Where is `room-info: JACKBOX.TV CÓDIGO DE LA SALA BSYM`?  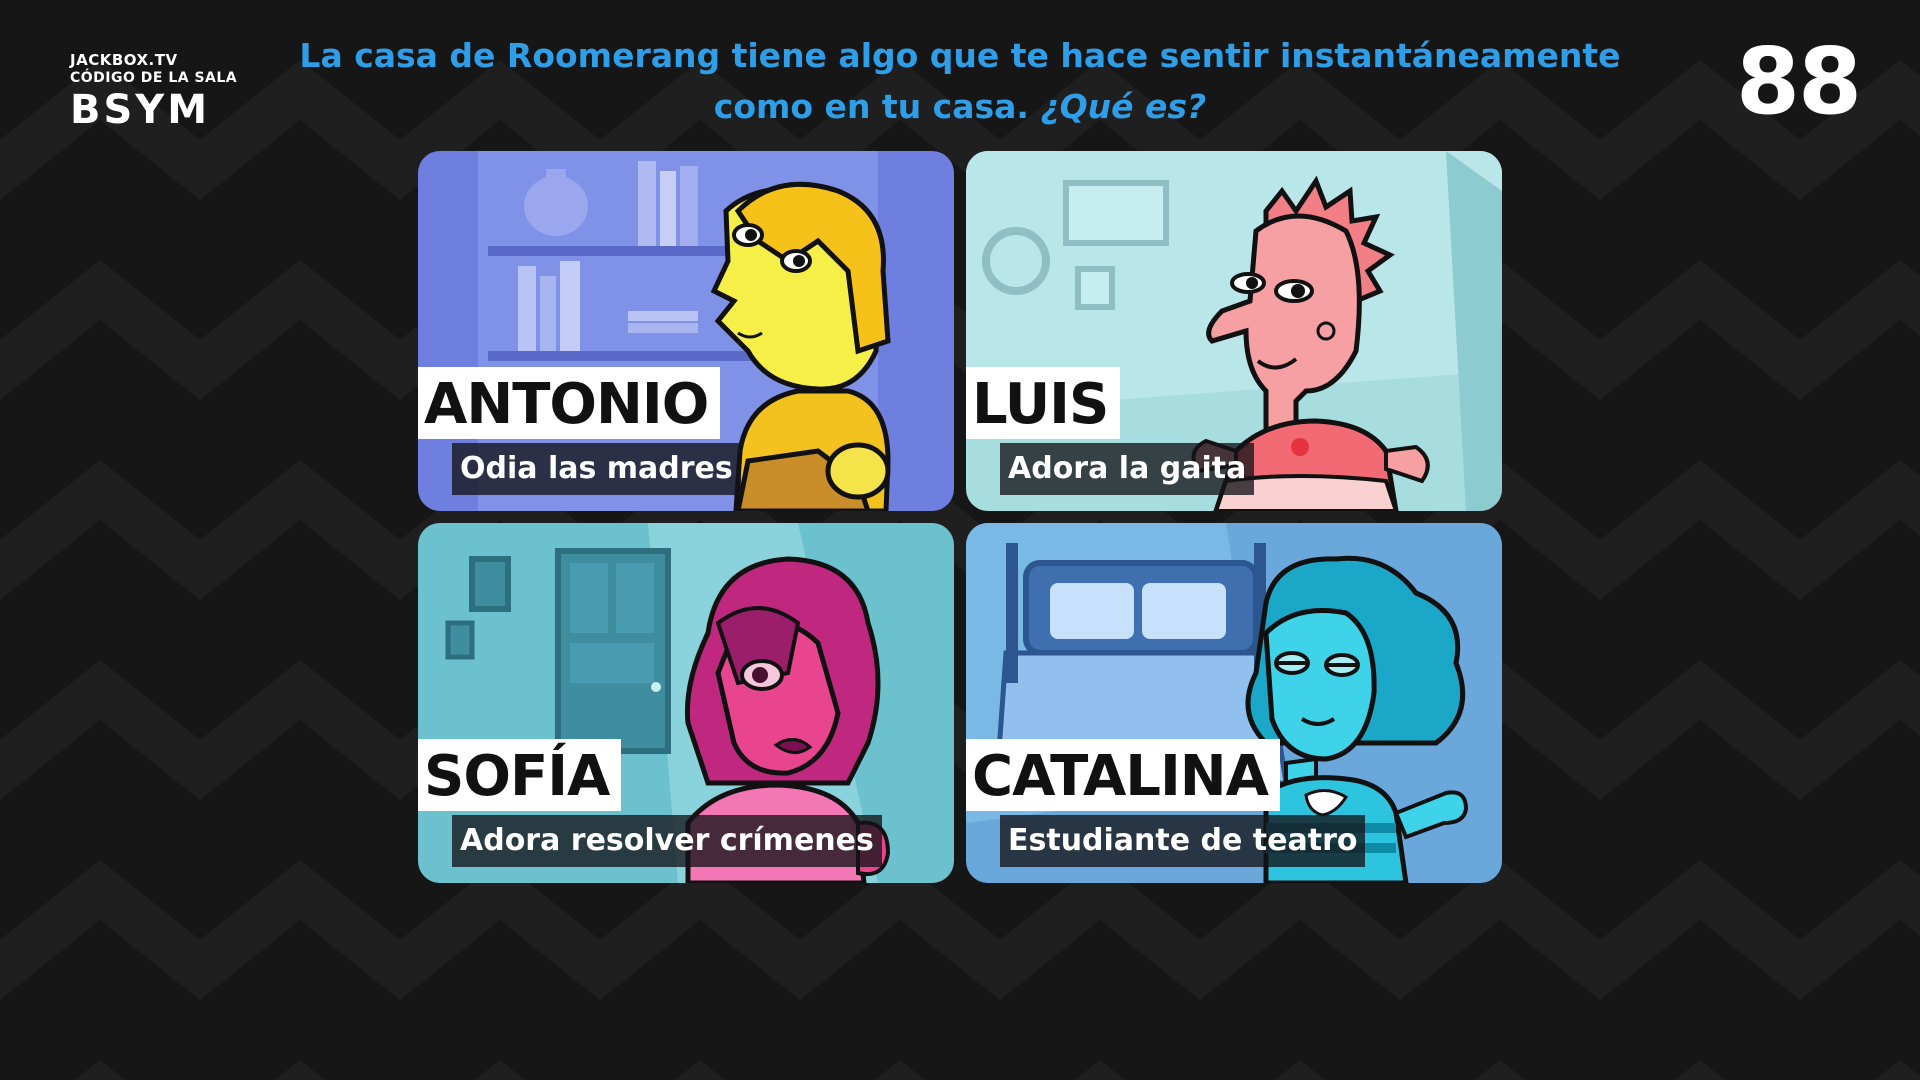 room-info: JACKBOX.TV CÓDIGO DE LA SALA BSYM is located at coordinates (154, 92).